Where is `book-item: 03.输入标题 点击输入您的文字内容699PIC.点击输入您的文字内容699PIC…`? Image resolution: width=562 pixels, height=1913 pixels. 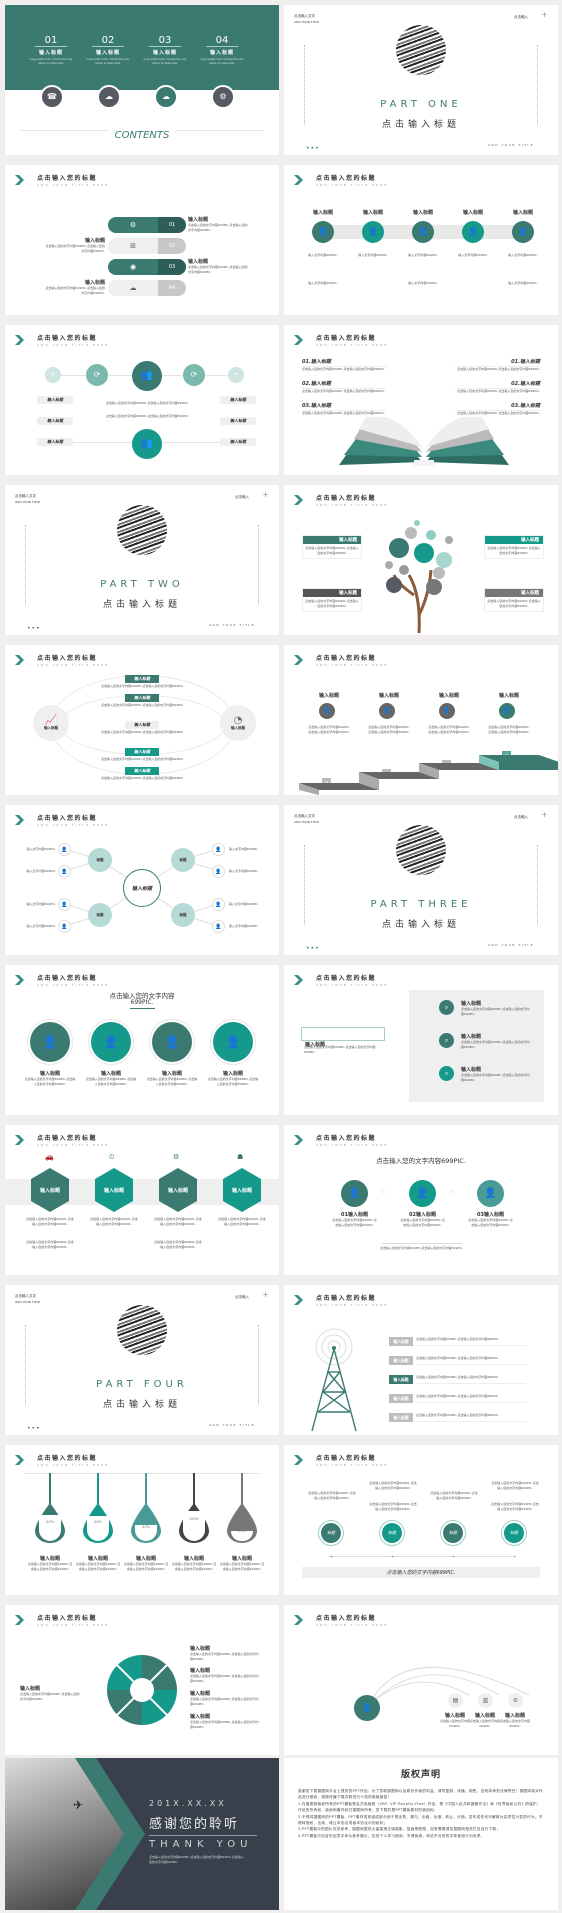 book-item: 03.输入标题 点击输入您的文字内容699PIC.点击输入您的文字内容699PIC… is located at coordinates (344, 409).